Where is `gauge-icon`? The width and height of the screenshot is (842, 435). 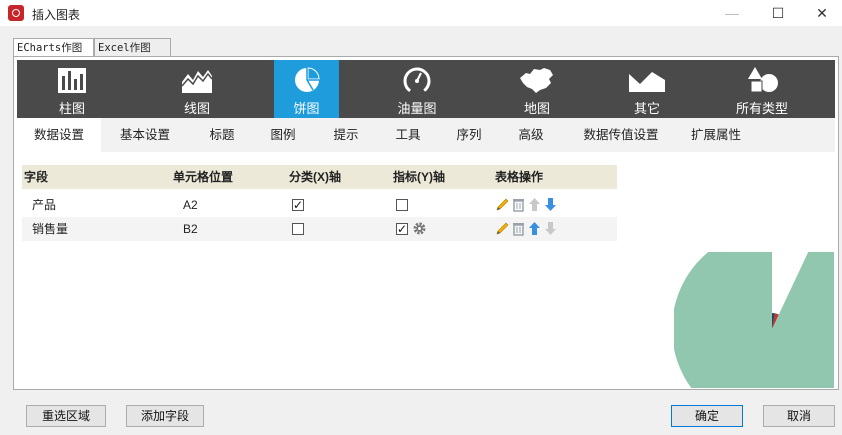
gauge-icon is located at coordinates (417, 80).